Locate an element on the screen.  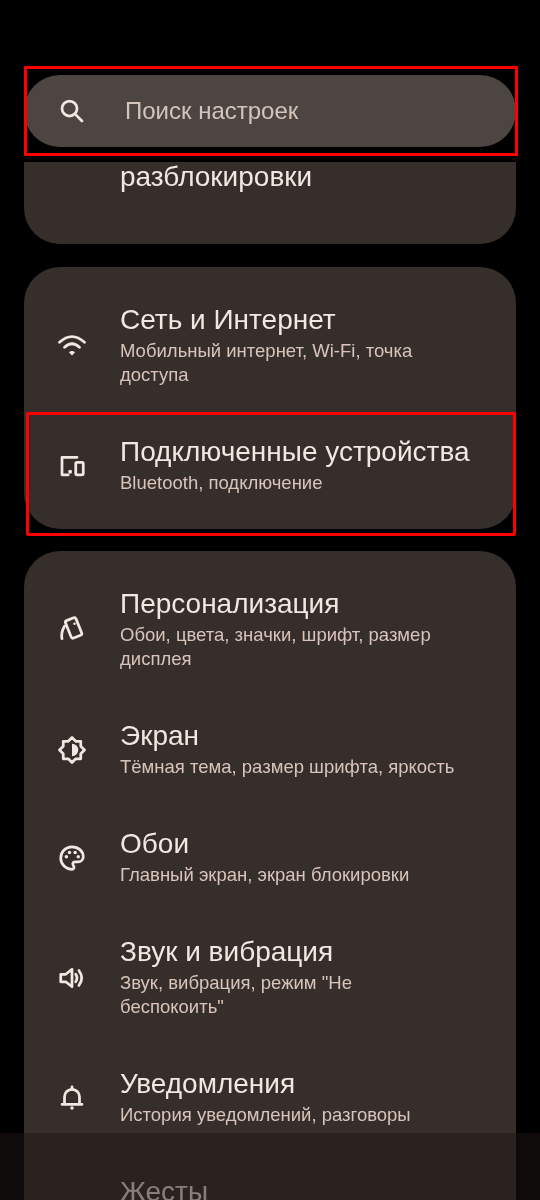
item-title: Экран is located at coordinates (159, 736).